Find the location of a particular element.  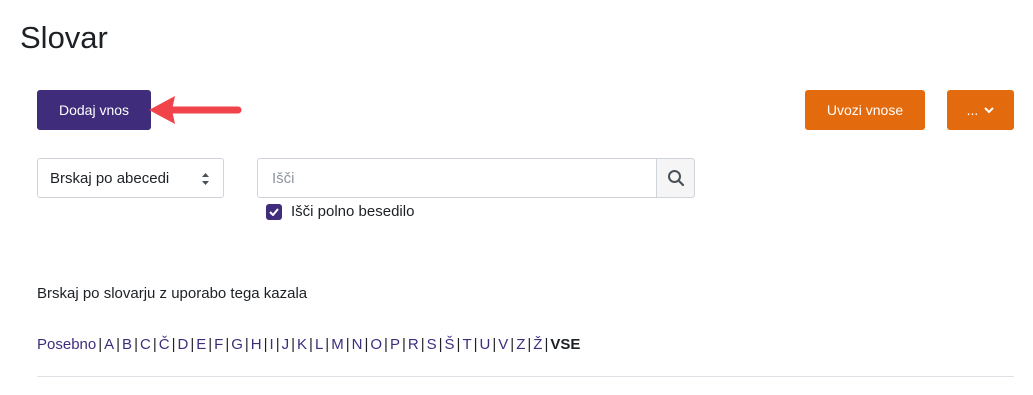

add-entry-label: Dodaj vnos is located at coordinates (94, 110).